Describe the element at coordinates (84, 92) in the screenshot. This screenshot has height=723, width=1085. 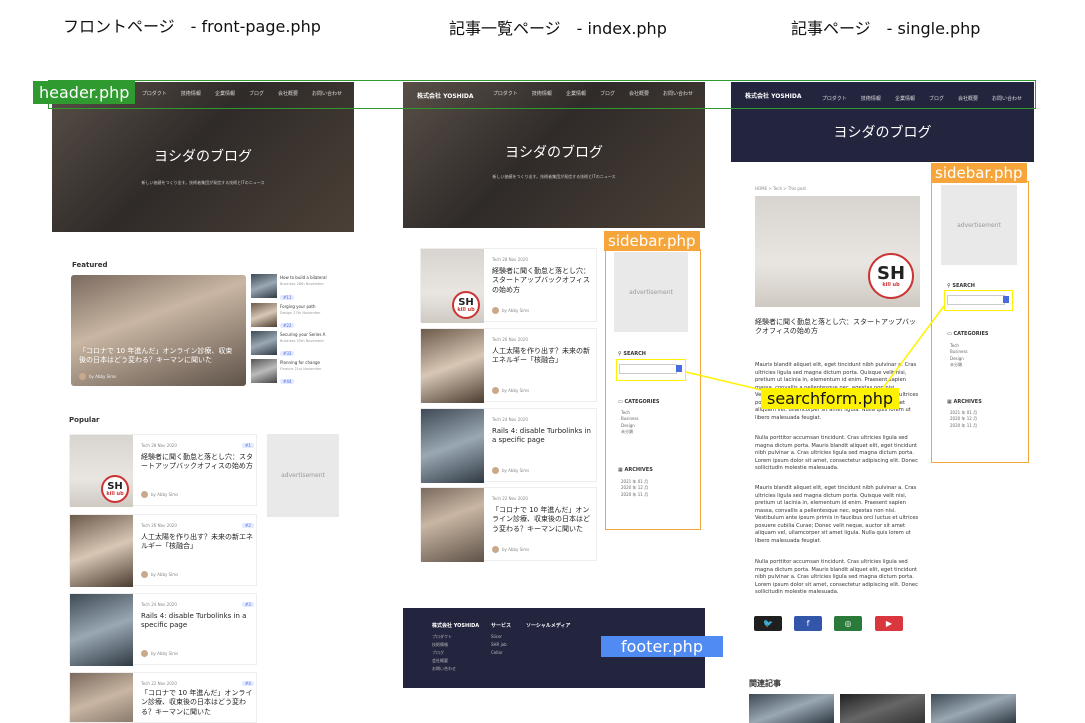
I see `header-label: header.php` at that location.